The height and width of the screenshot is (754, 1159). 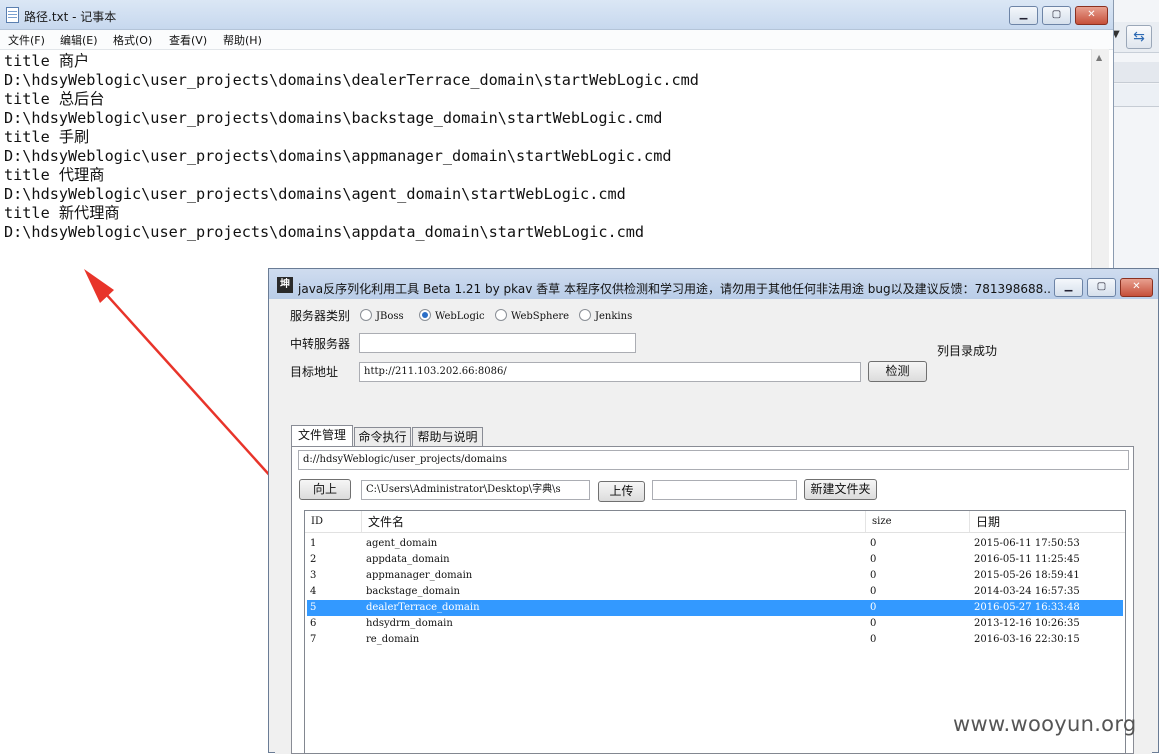 What do you see at coordinates (475, 490) in the screenshot?
I see `upload-path-input: C:\Users\Administrator\Desktop\字典\s` at bounding box center [475, 490].